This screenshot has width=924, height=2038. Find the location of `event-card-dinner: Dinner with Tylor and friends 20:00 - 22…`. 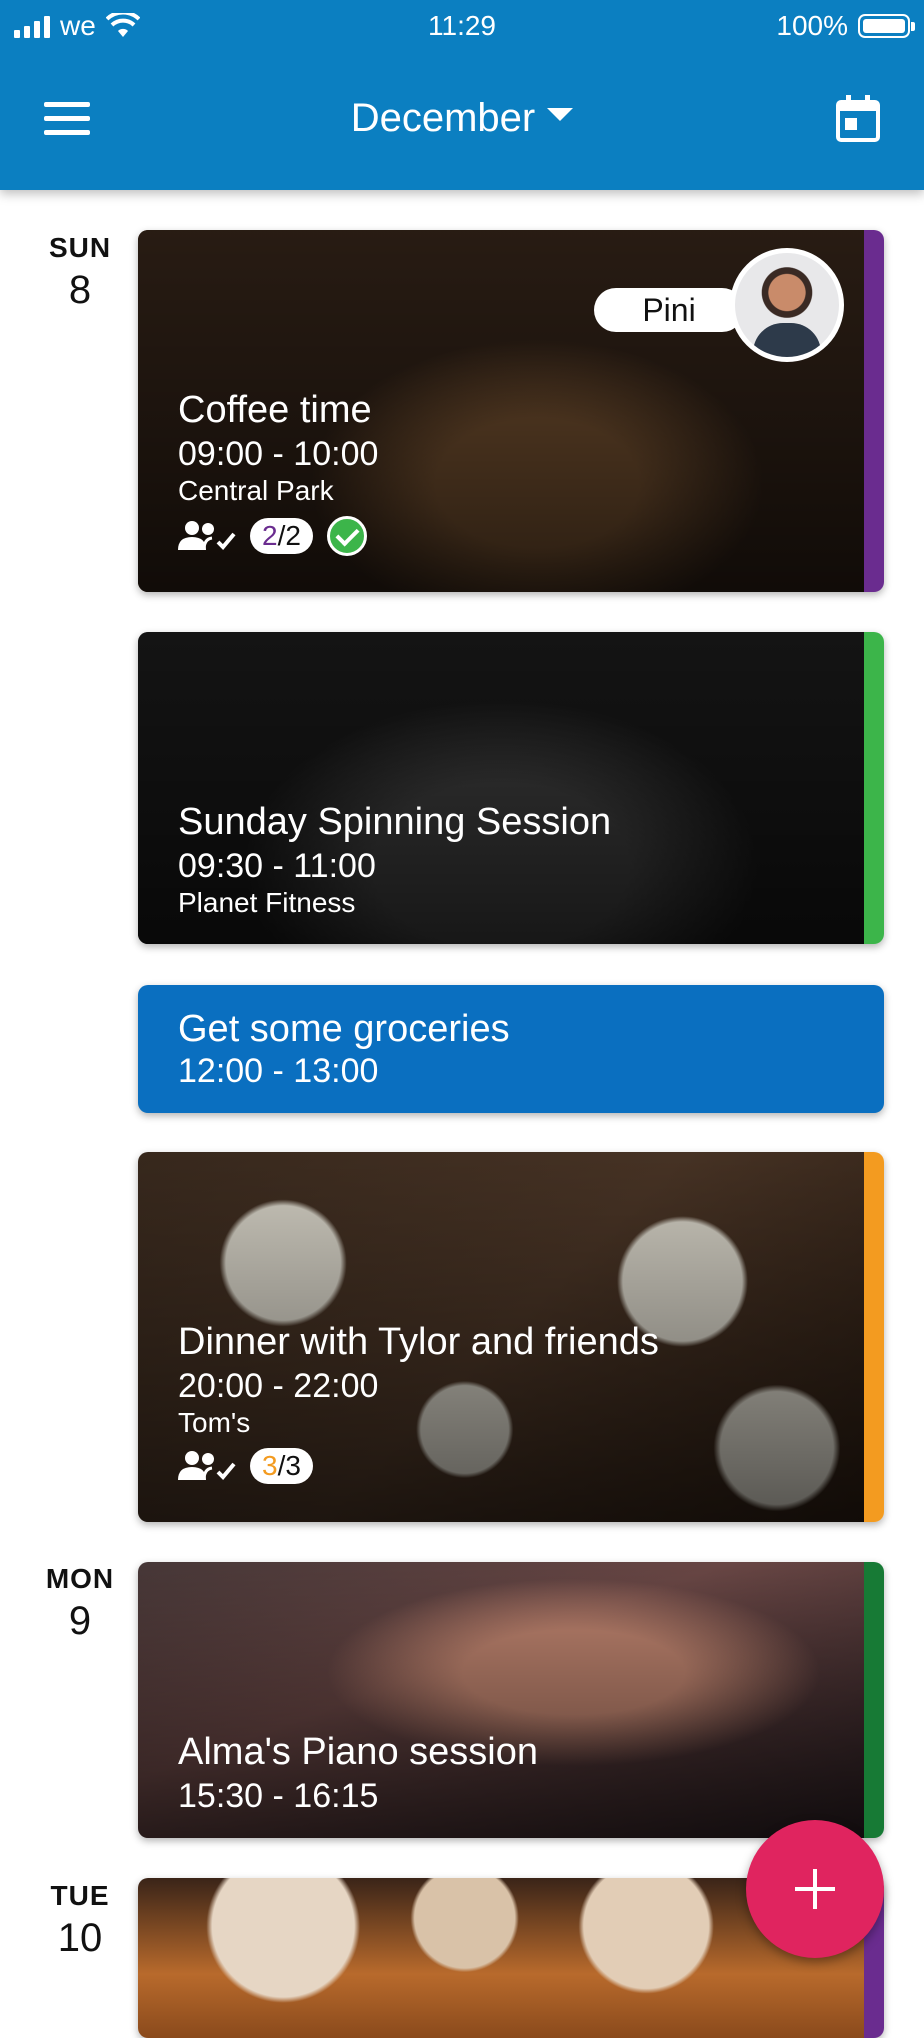

event-card-dinner: Dinner with Tylor and friends 20:00 - 22… is located at coordinates (511, 1337).